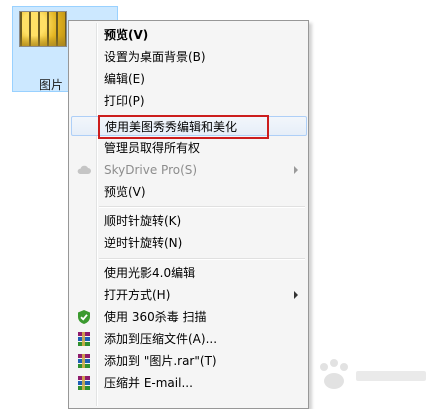 Image resolution: width=440 pixels, height=409 pixels. I want to click on menu-item-add-to-rar: 添加到 "图片.rar"(T), so click(189, 361).